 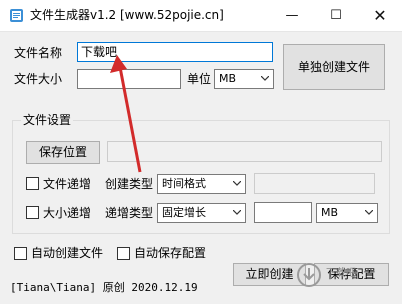 What do you see at coordinates (20, 253) in the screenshot?
I see `auto-create-checkbox` at bounding box center [20, 253].